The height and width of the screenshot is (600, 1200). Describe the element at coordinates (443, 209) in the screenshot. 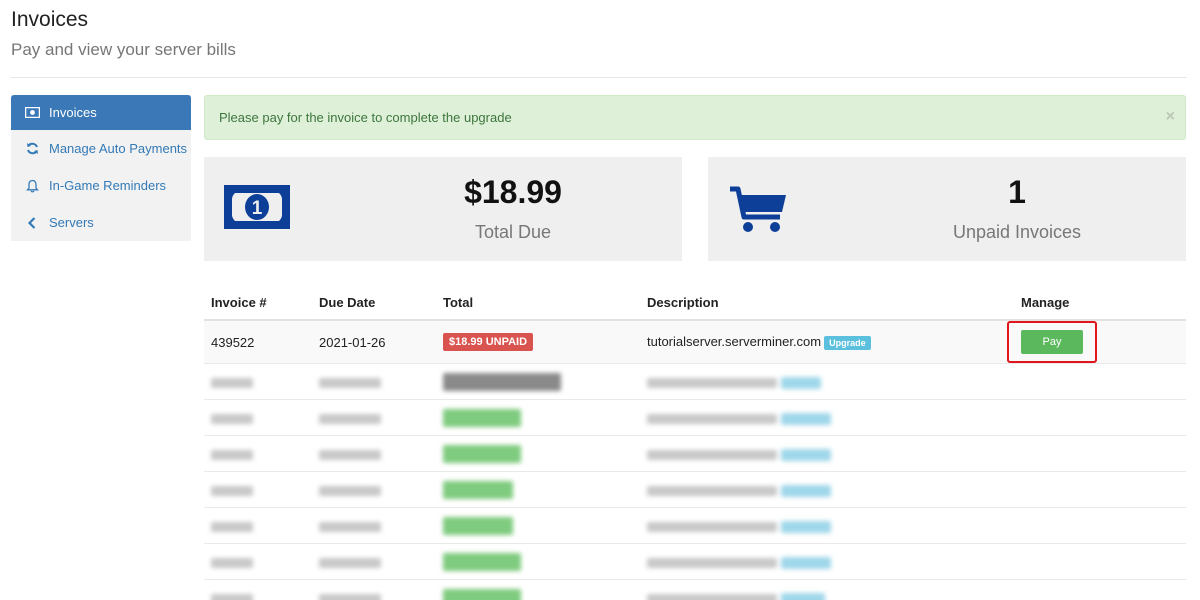

I see `total-due-box: 1 $18.99 Total Due` at that location.